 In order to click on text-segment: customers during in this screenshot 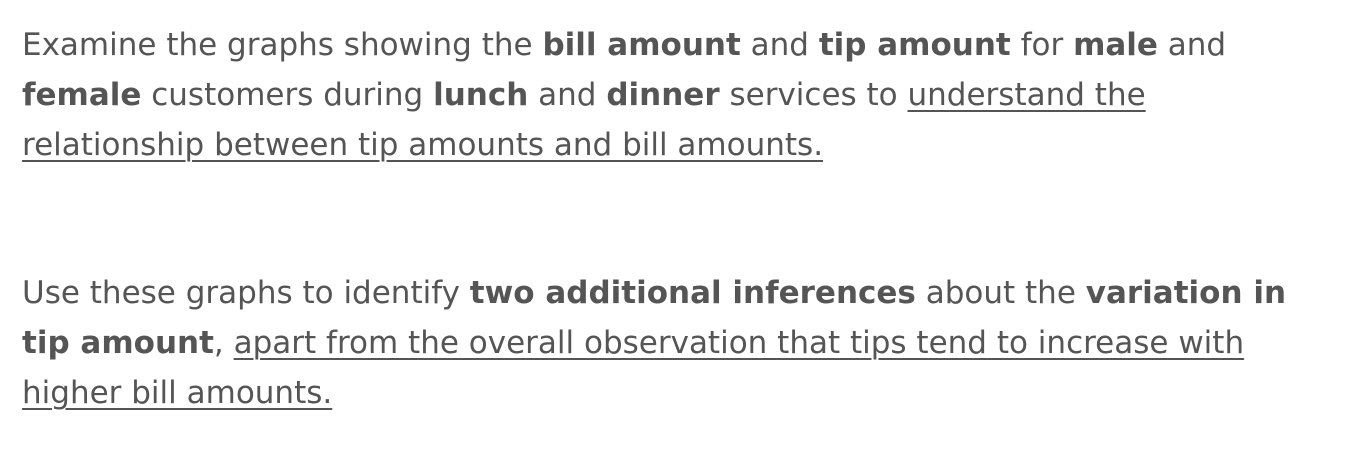, I will do `click(287, 95)`.